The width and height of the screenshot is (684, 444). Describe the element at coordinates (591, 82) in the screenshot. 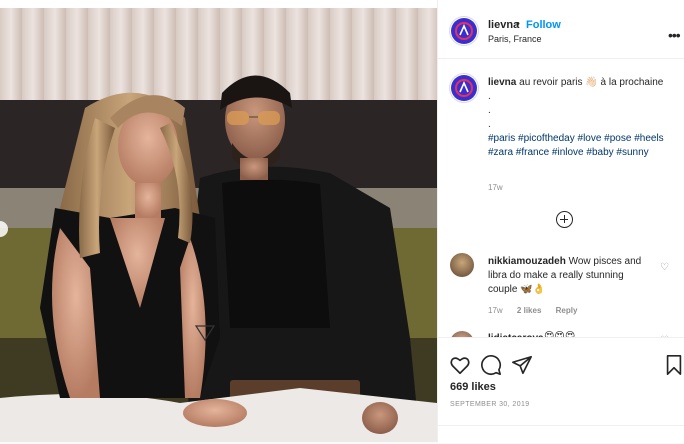

I see `caption-text: au revoir paris 👋🏻 à la prochaine` at that location.